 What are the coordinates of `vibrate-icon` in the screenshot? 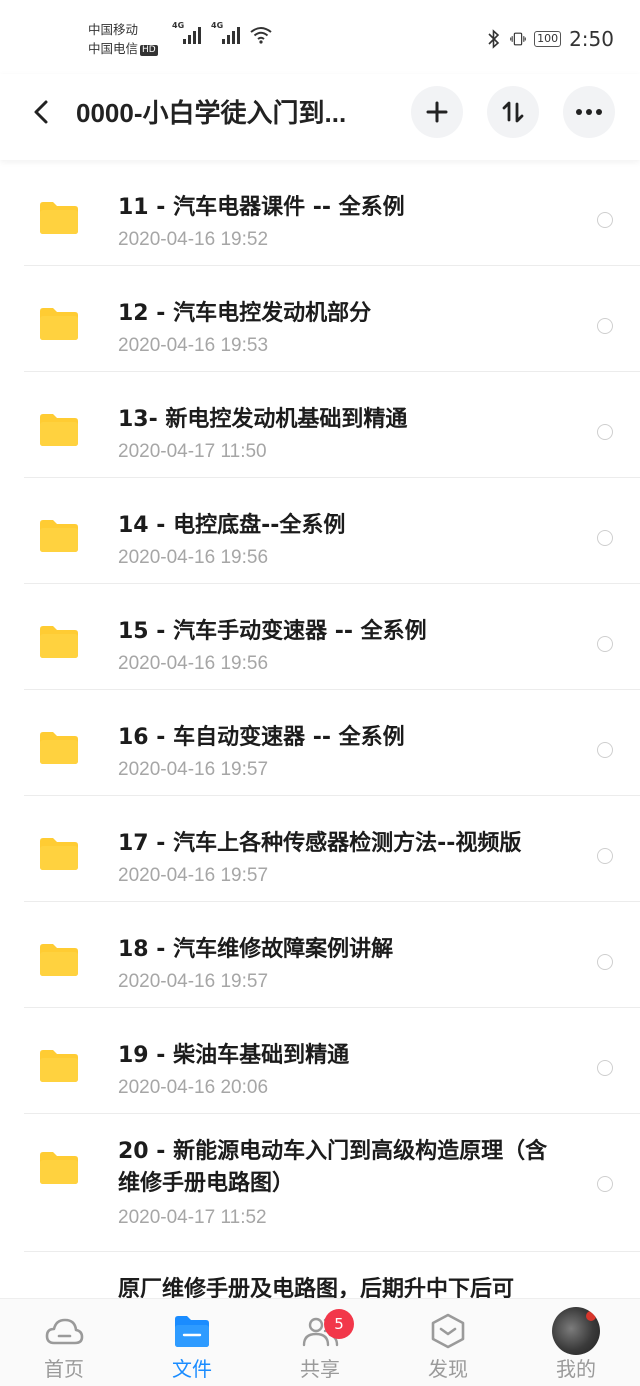 It's located at (518, 39).